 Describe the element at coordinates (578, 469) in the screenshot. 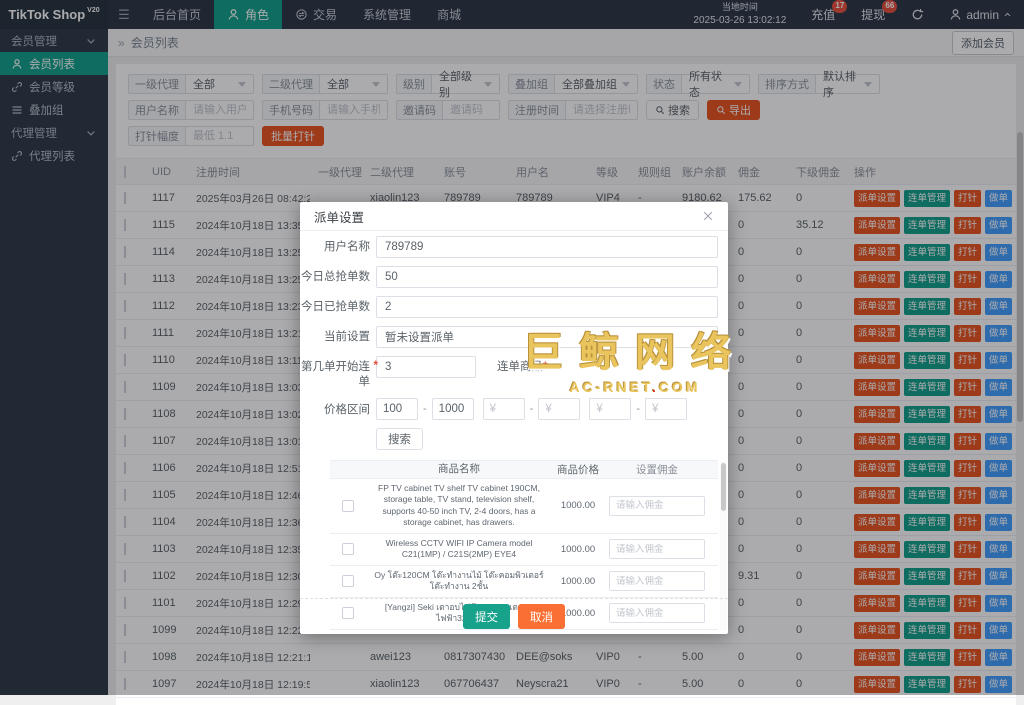

I see `product-column-header: 商品价格` at that location.